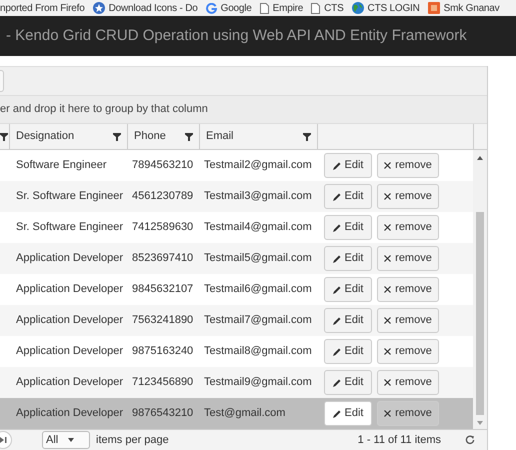 This screenshot has width=516, height=450. I want to click on app-icon, so click(434, 8).